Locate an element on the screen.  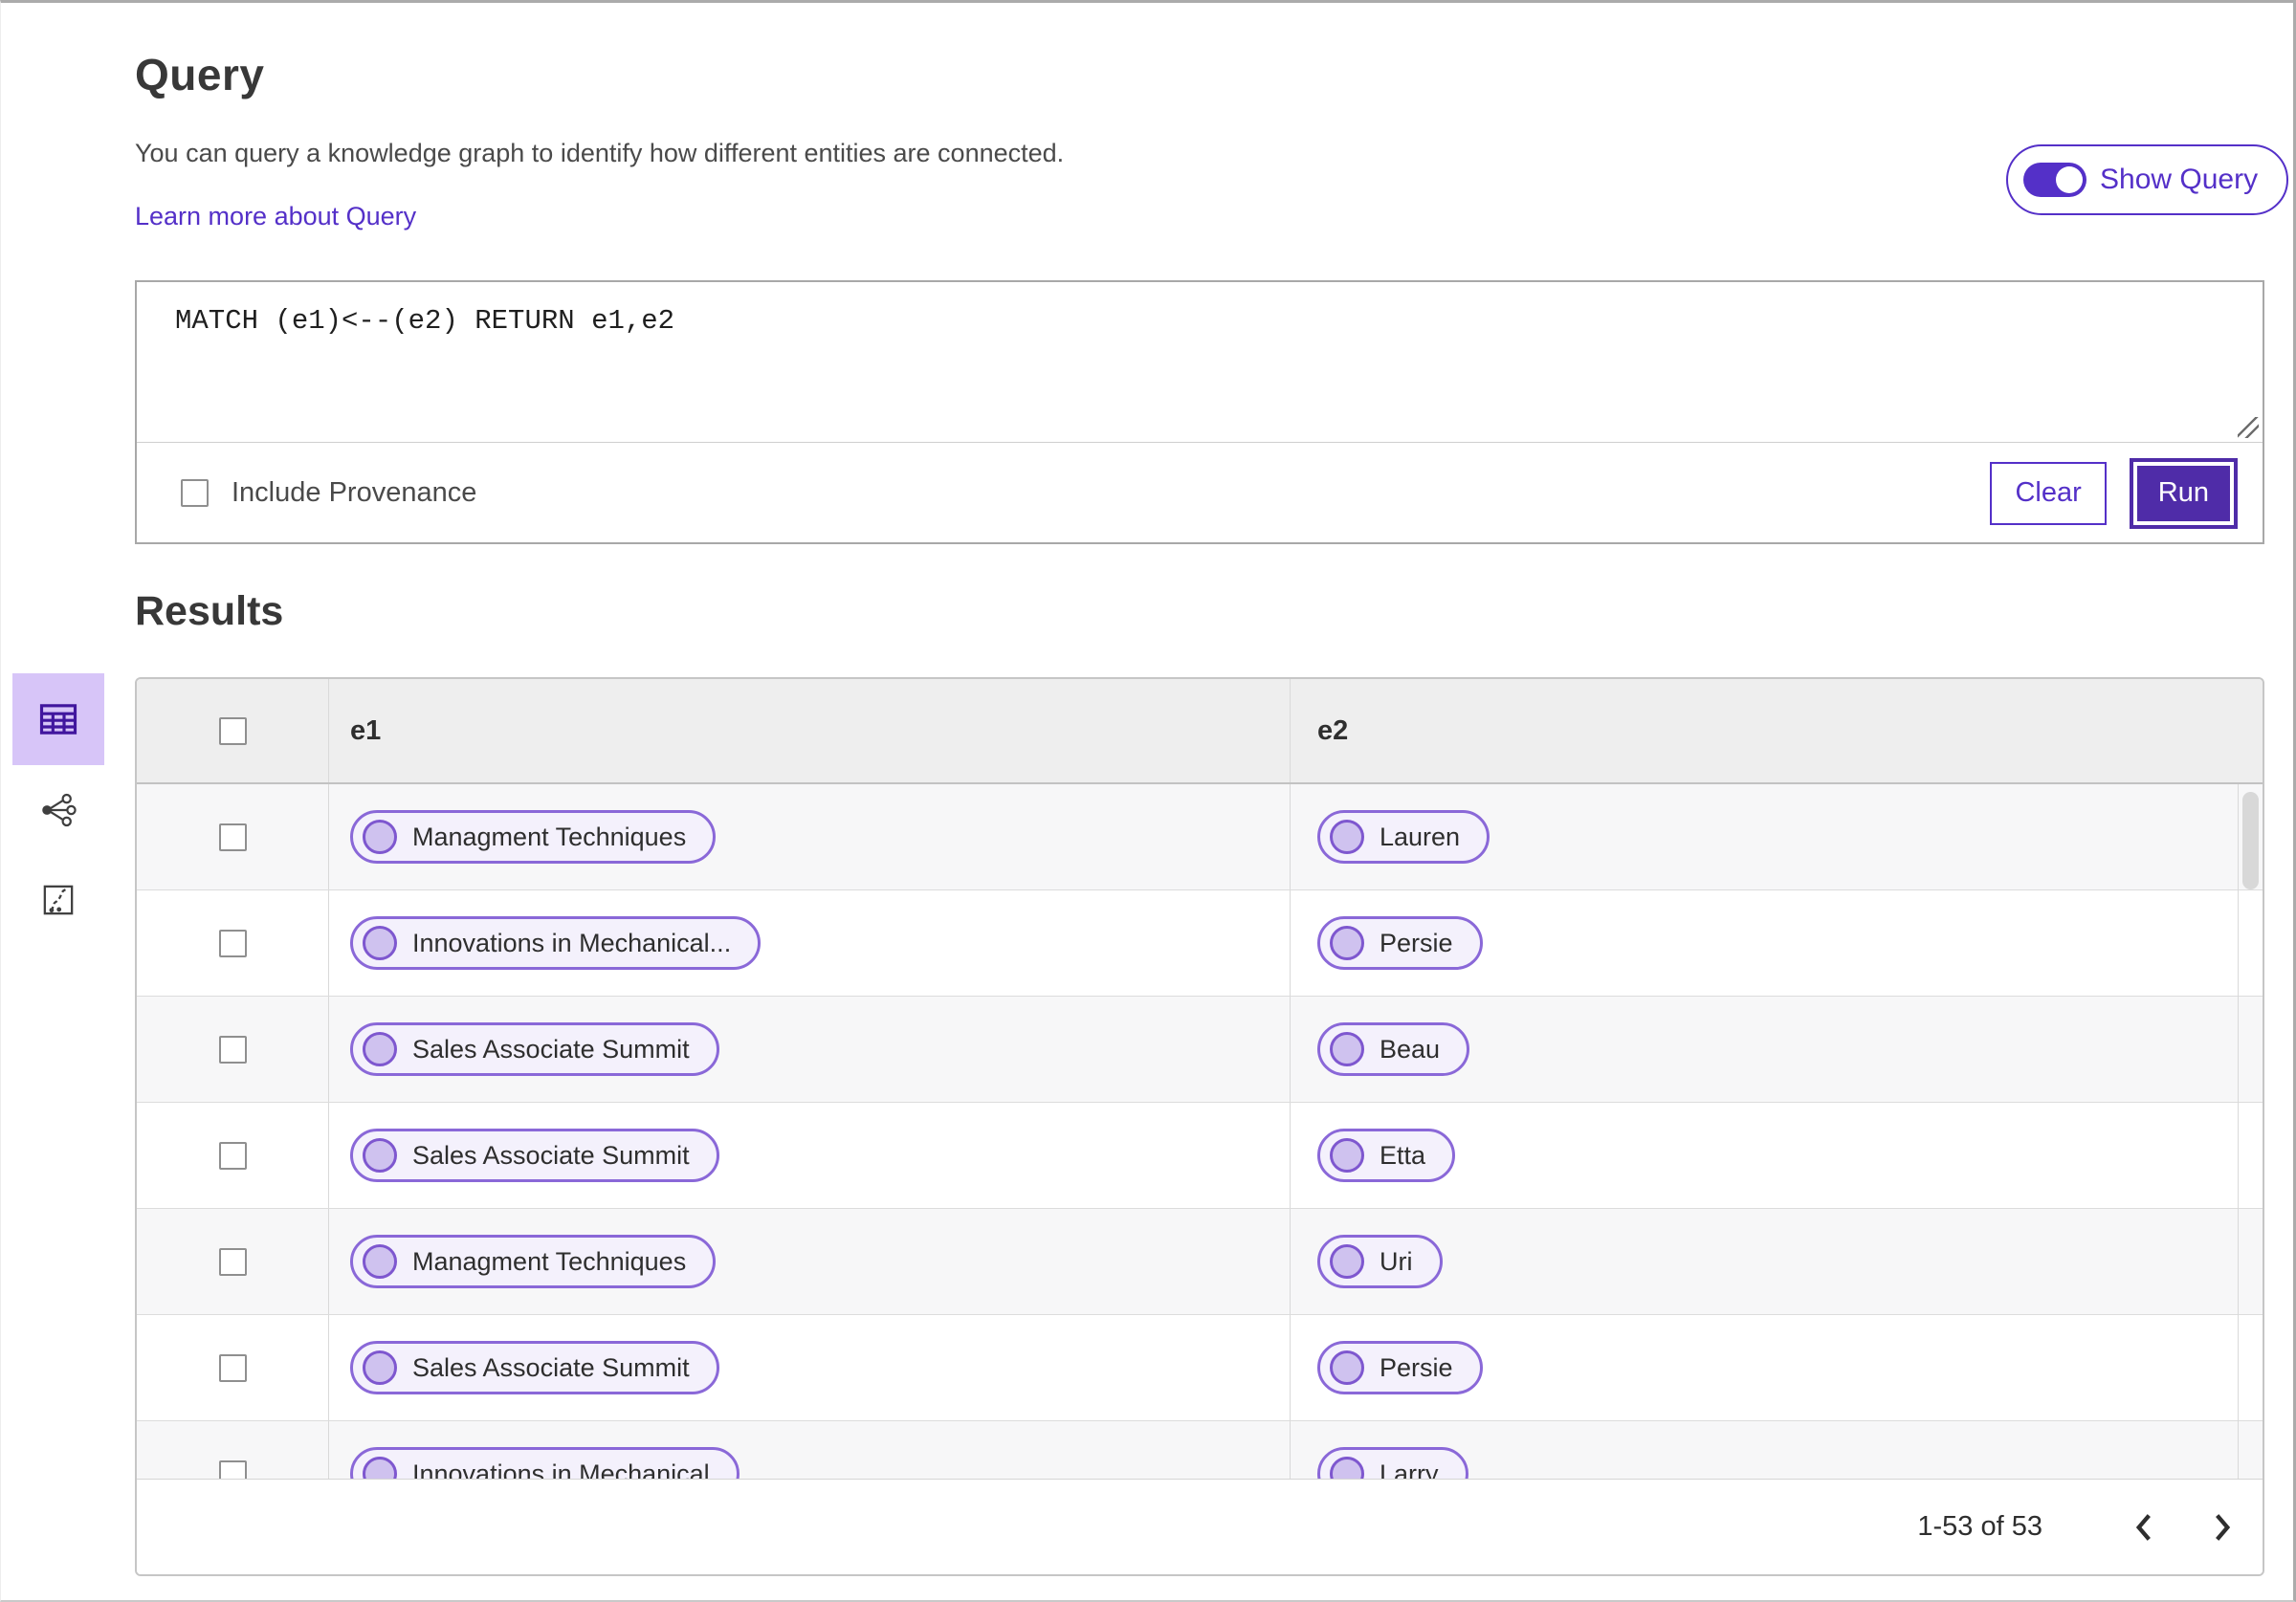
table-view-button is located at coordinates (58, 719).